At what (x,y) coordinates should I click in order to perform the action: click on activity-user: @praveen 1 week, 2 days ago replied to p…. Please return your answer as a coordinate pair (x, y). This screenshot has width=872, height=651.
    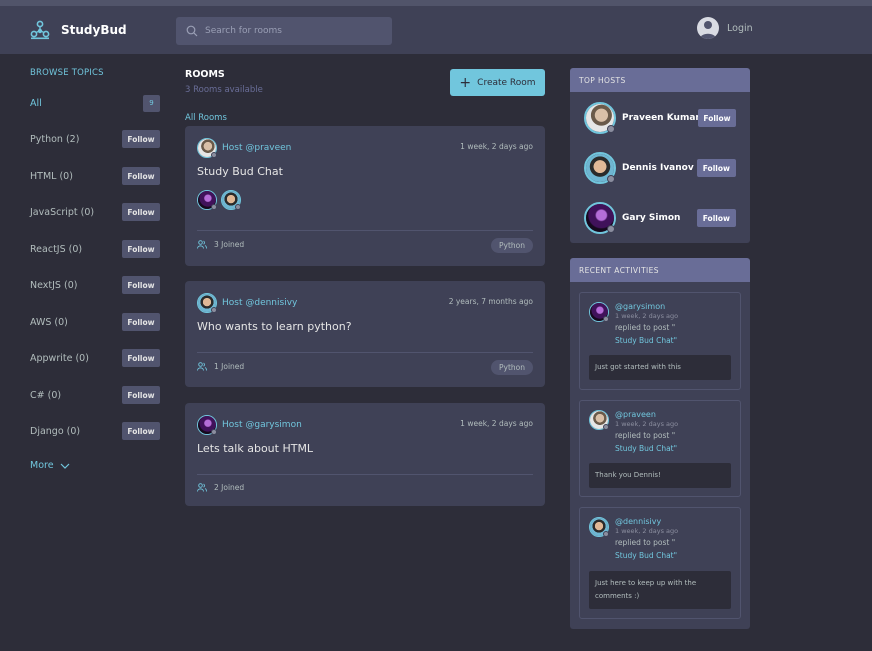
    Looking at the image, I should click on (633, 432).